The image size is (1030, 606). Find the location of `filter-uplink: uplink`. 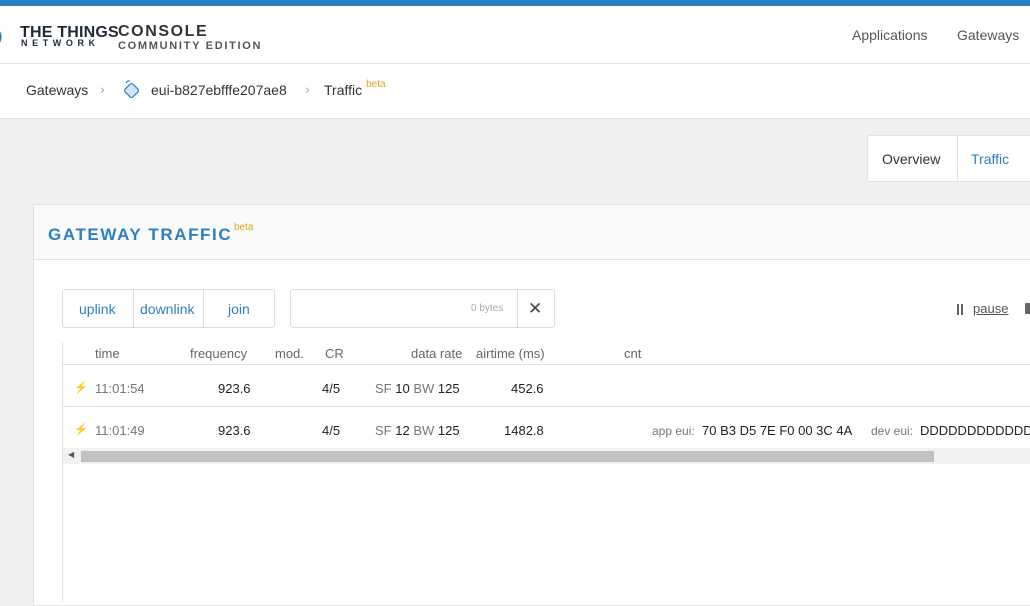

filter-uplink: uplink is located at coordinates (97, 309).